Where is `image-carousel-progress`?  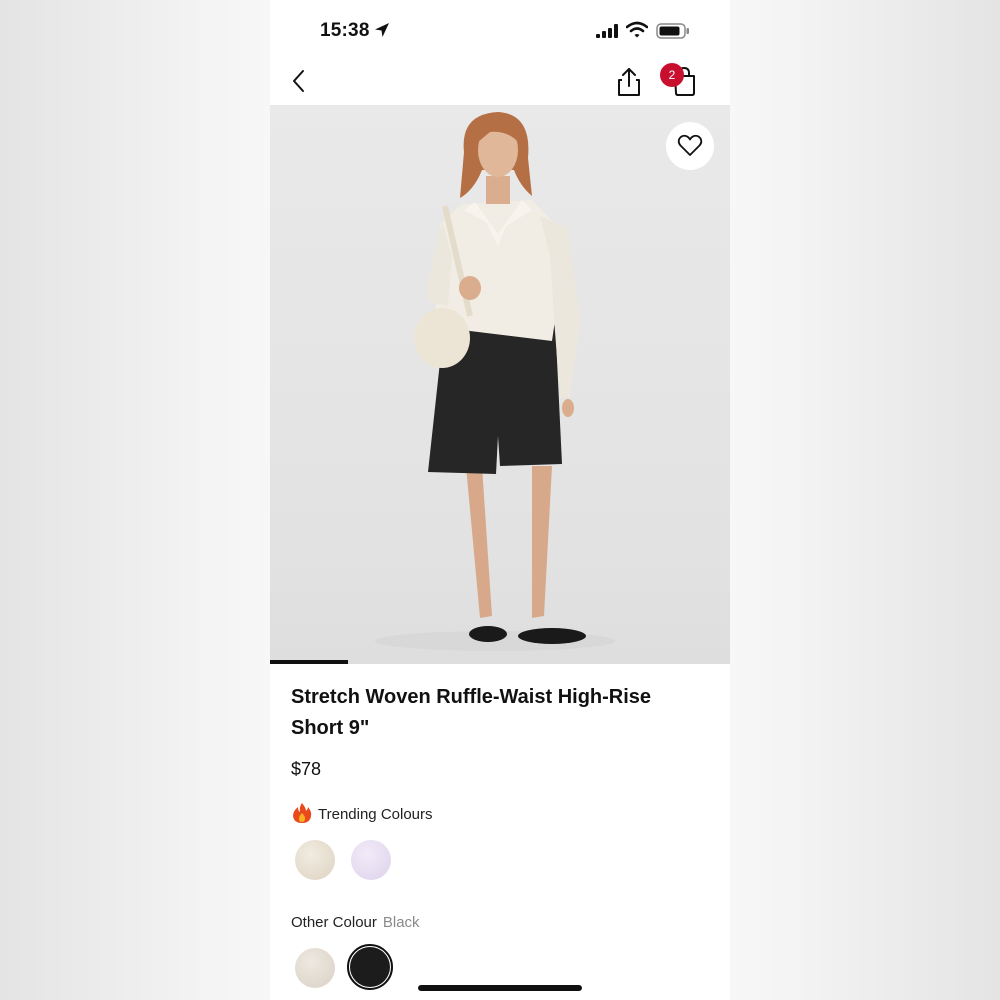 image-carousel-progress is located at coordinates (500, 662).